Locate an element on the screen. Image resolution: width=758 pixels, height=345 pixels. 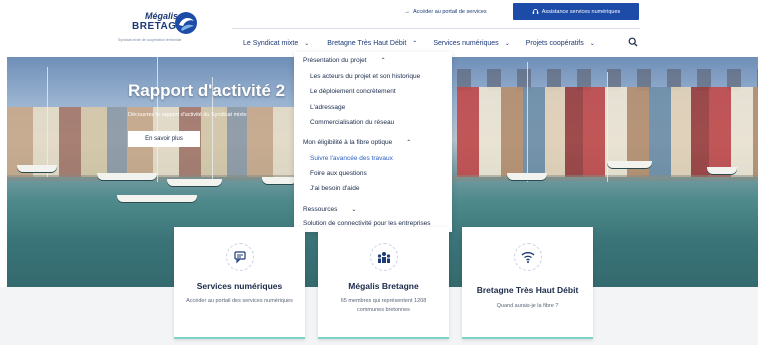
card-text: Quand aurais-je la fibre ? is located at coordinates (527, 306).